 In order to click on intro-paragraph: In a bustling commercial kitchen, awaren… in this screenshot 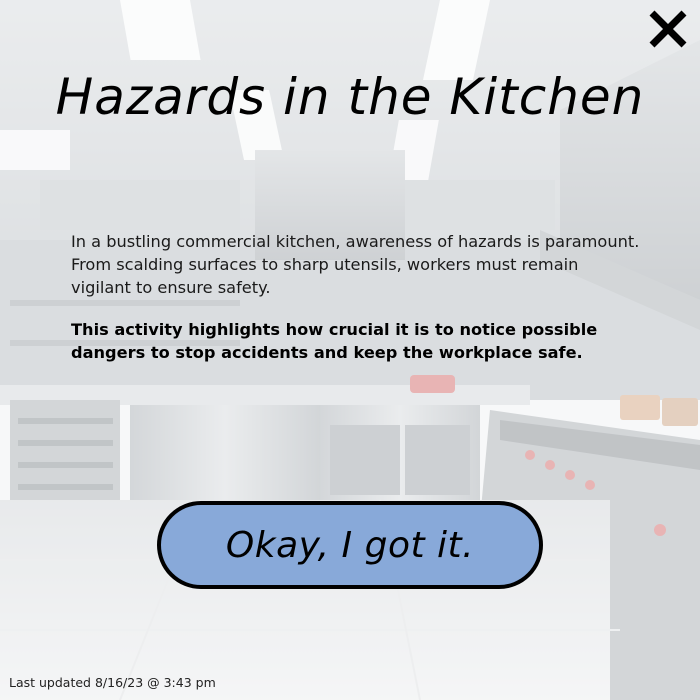, I will do `click(355, 264)`.